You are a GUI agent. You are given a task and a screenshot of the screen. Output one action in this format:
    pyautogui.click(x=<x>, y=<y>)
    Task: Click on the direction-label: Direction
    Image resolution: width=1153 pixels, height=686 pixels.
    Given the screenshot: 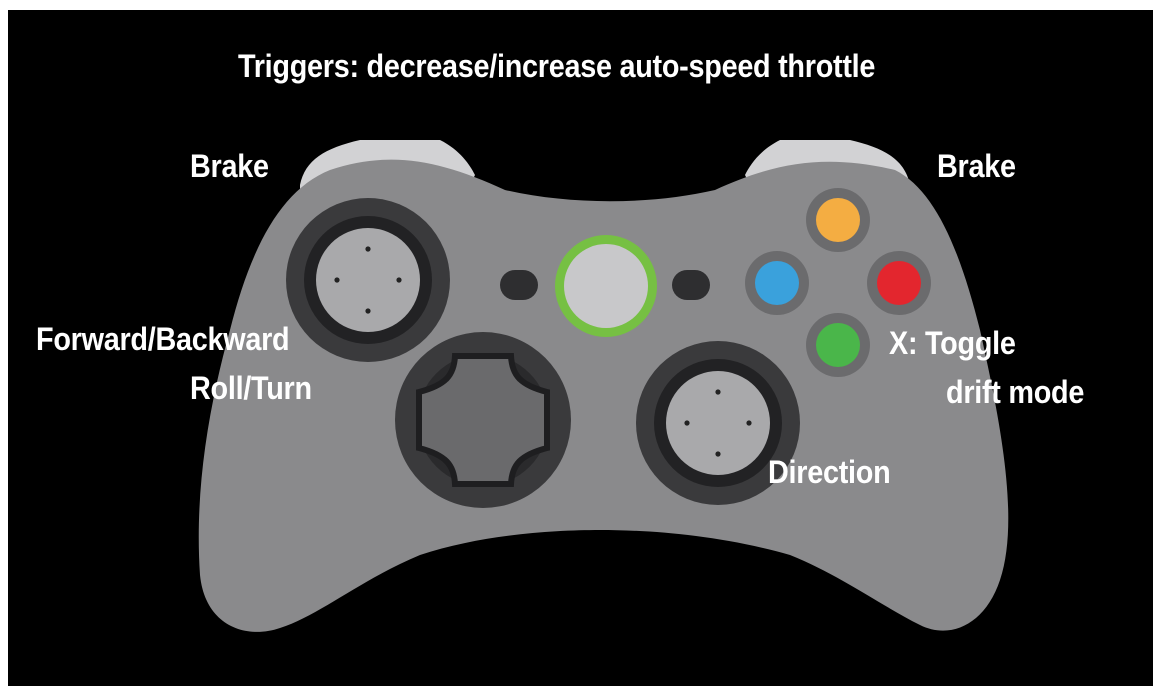 What is the action you would take?
    pyautogui.click(x=829, y=472)
    